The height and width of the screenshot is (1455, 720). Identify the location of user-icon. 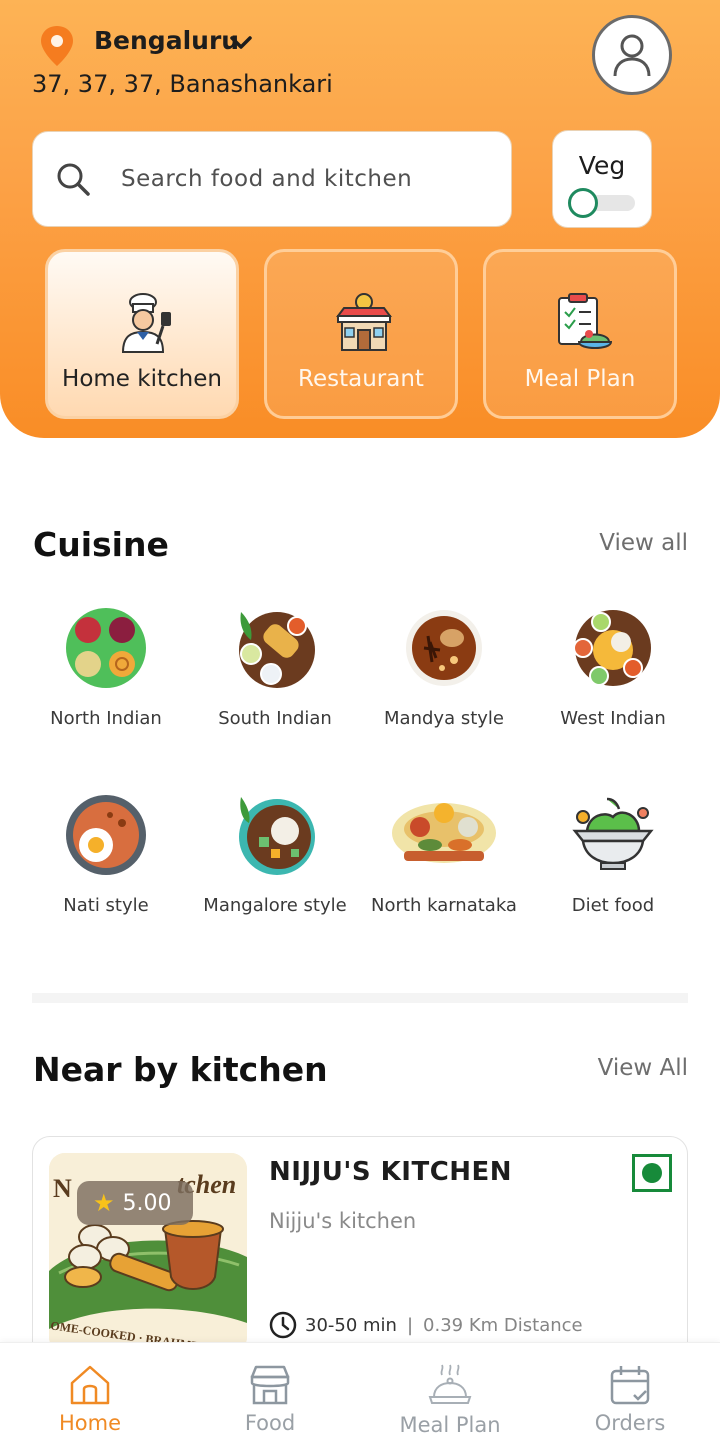
(632, 55).